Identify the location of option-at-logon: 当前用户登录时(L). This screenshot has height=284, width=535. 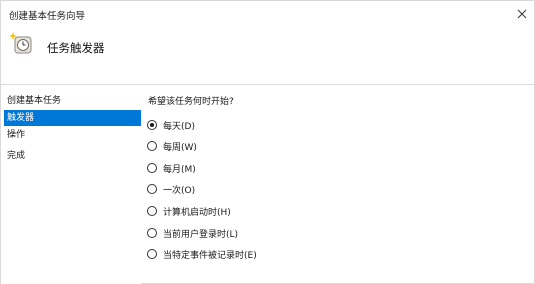
(192, 233).